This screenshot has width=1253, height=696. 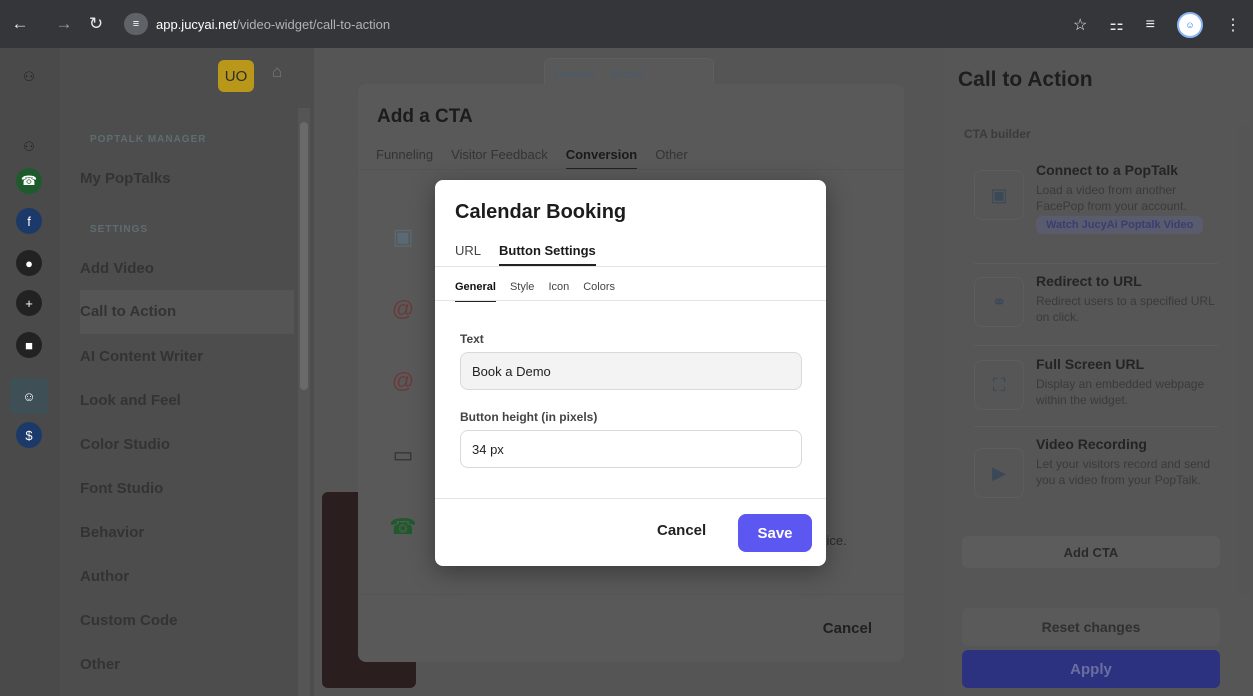 What do you see at coordinates (1190, 25) in the screenshot?
I see `profile-avatar: ☺` at bounding box center [1190, 25].